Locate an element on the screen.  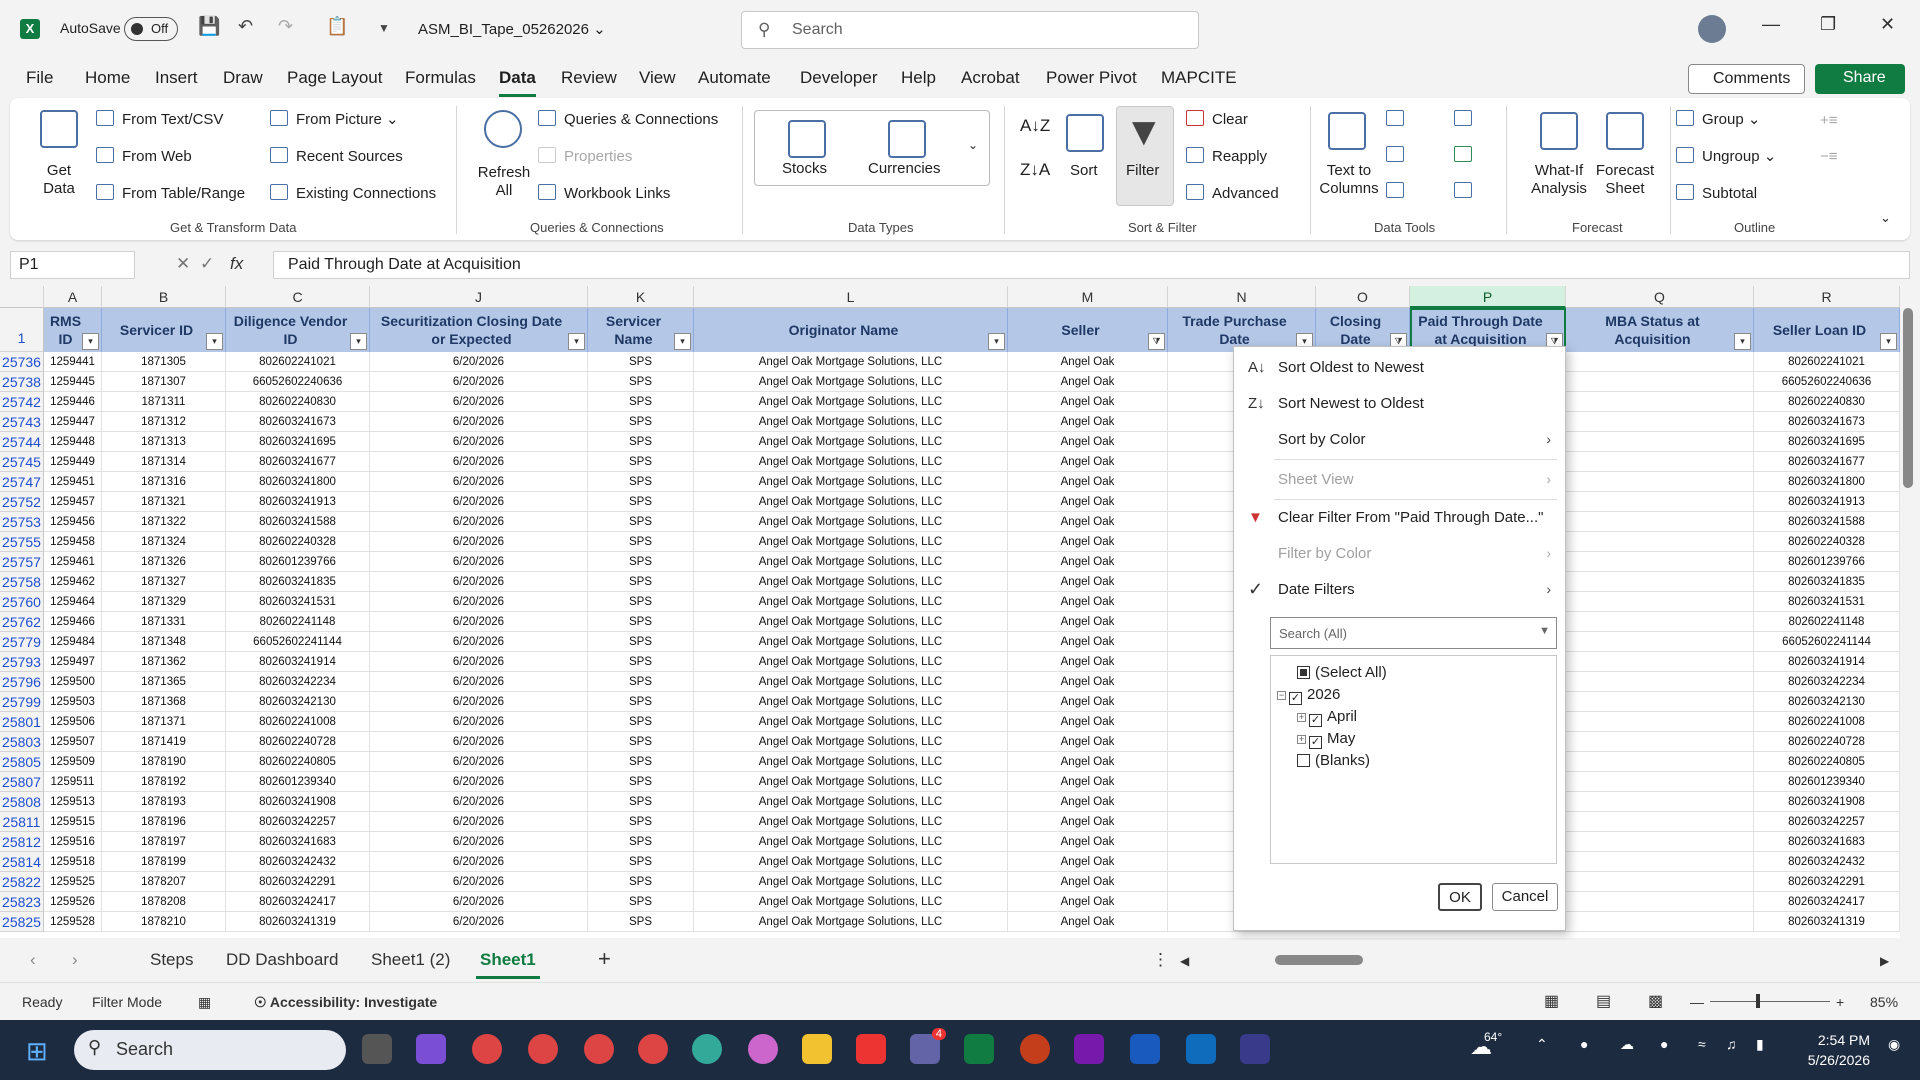
row-header: 25808 is located at coordinates (22, 802).